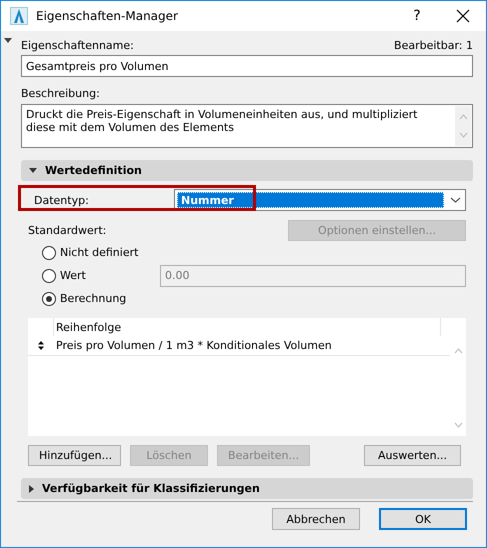  Describe the element at coordinates (31, 488) in the screenshot. I see `collapsed-triangle-icon` at that location.